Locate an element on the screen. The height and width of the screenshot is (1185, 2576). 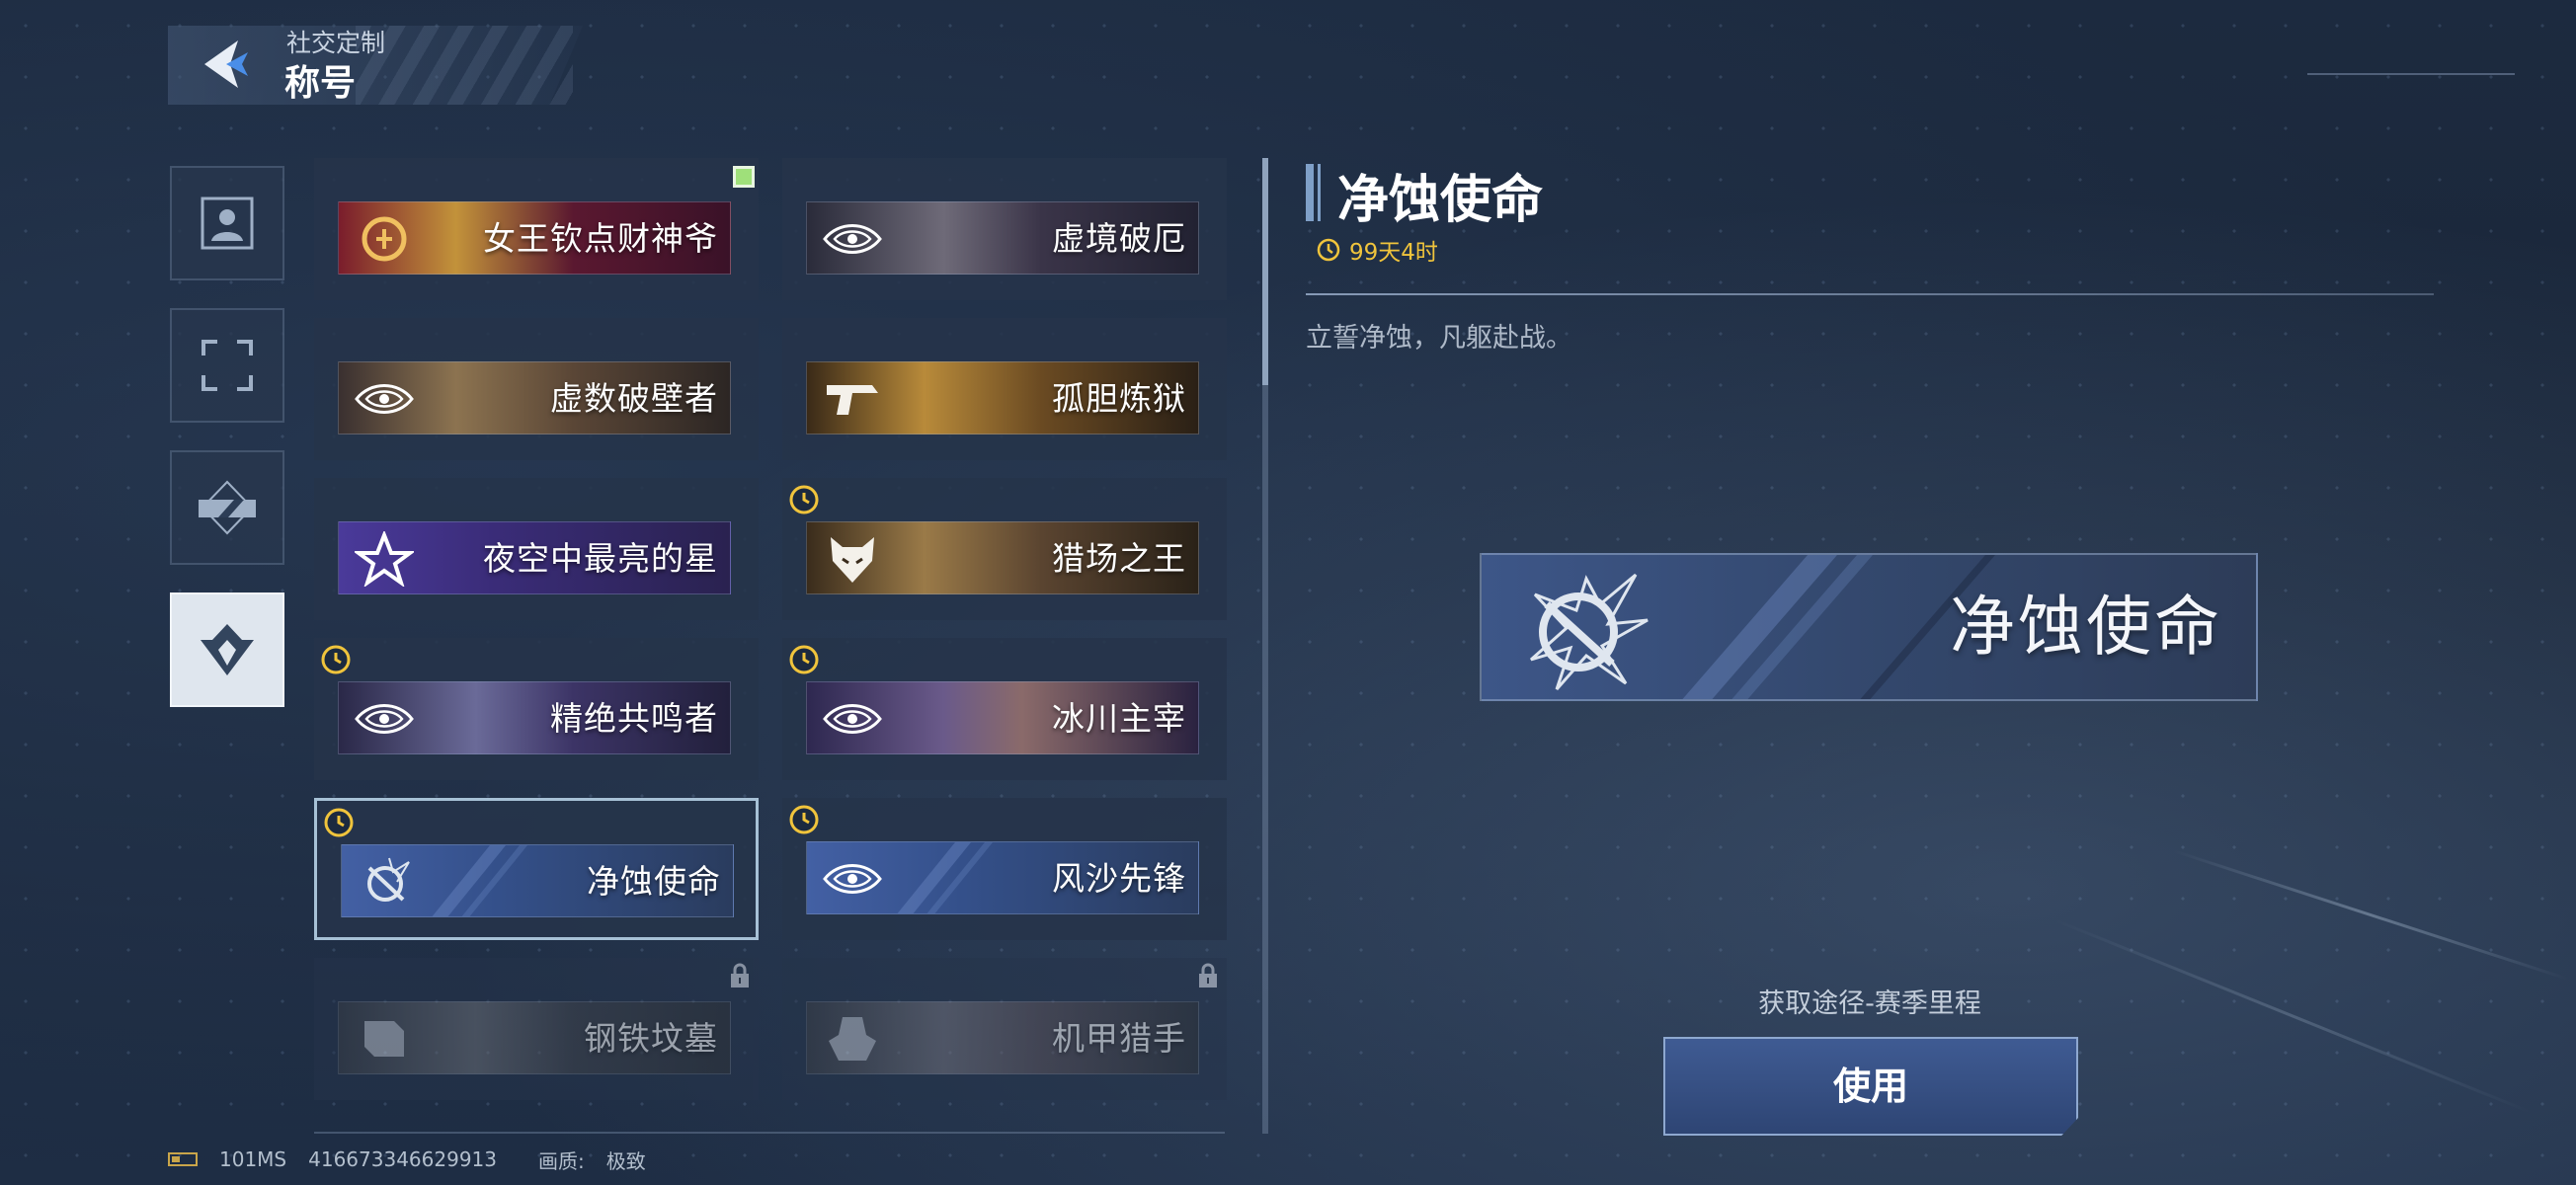
title-badge: 机甲猎手 is located at coordinates (1002, 1037).